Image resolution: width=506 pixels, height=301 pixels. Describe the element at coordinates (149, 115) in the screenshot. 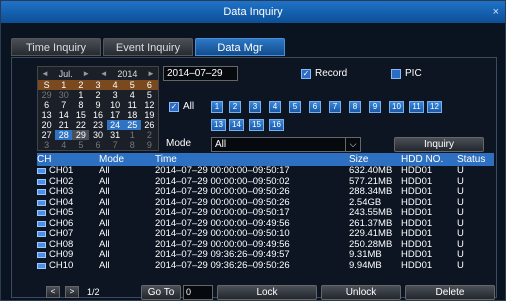

I see `calendar-day: 19` at that location.